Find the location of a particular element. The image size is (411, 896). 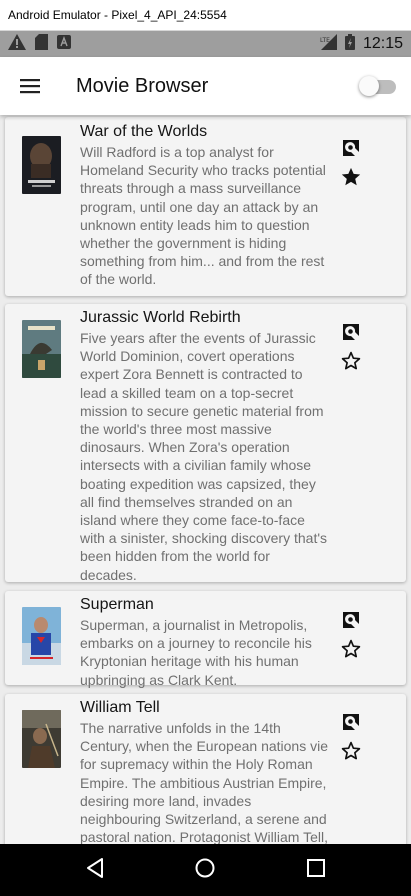

war-of-the-worlds-poster-image is located at coordinates (41, 165).